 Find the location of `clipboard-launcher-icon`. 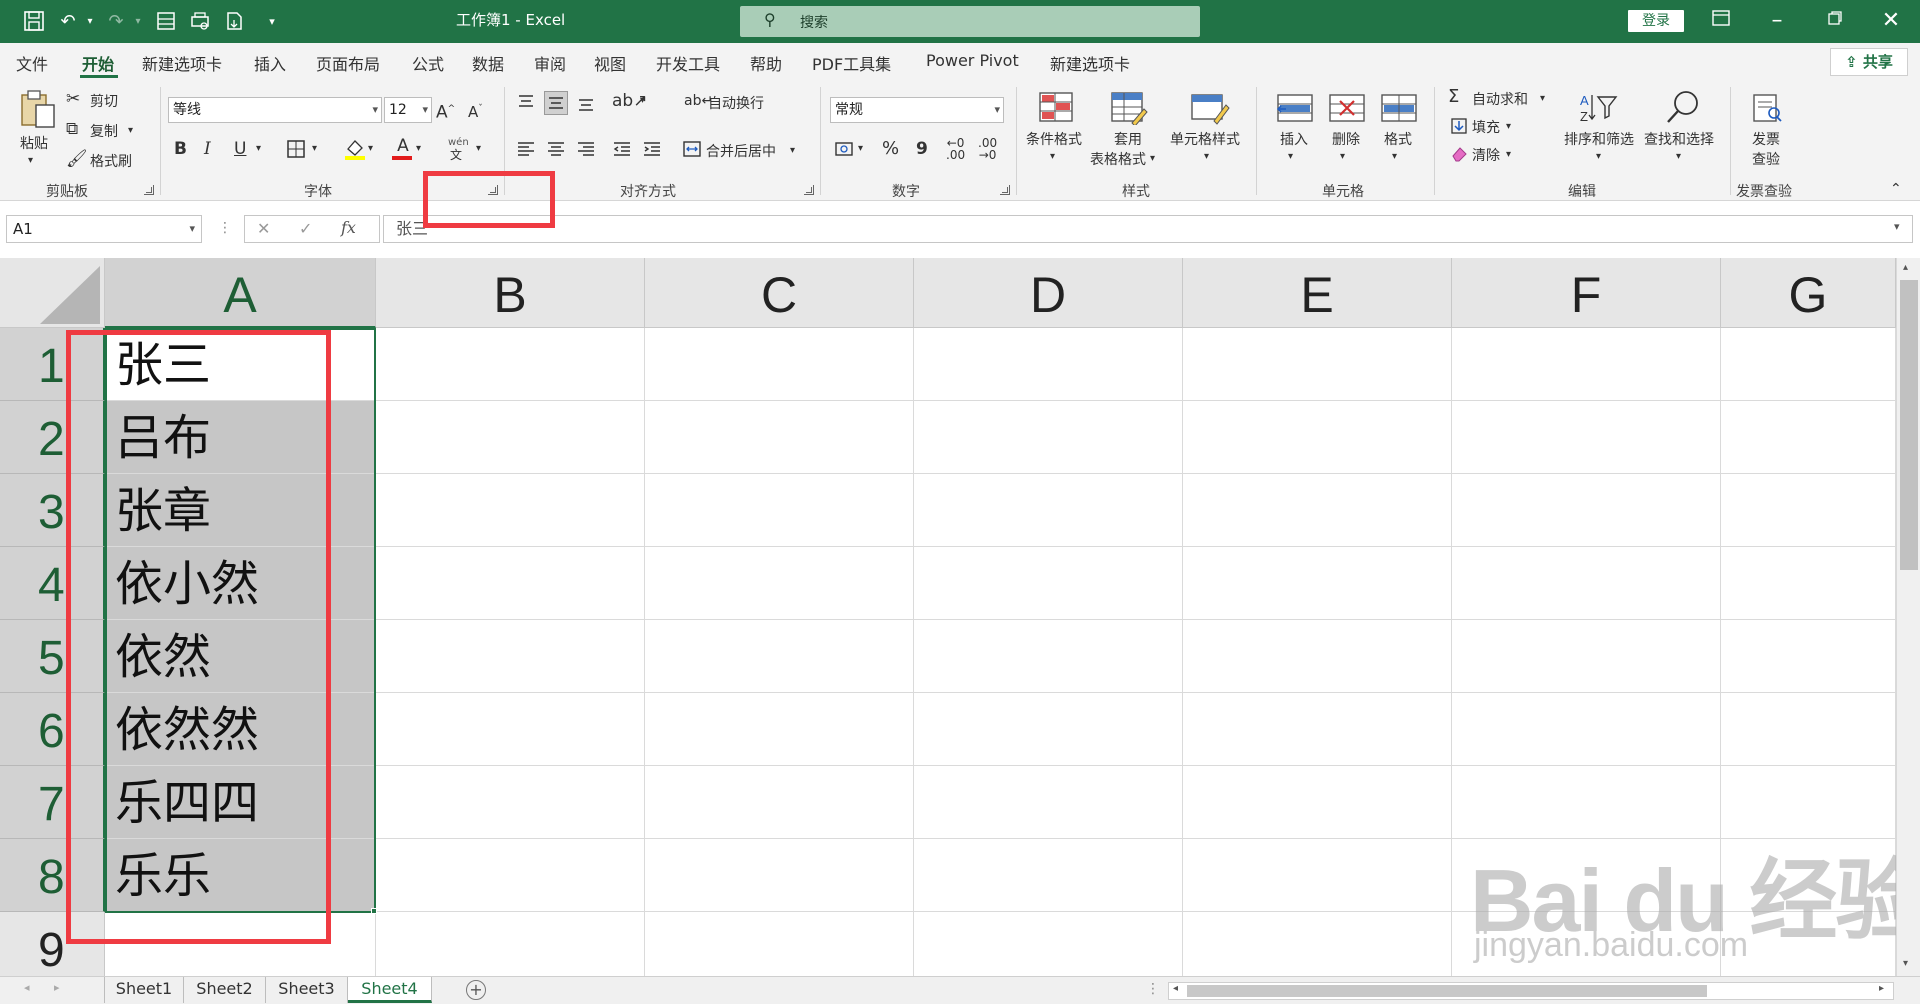

clipboard-launcher-icon is located at coordinates (149, 190).